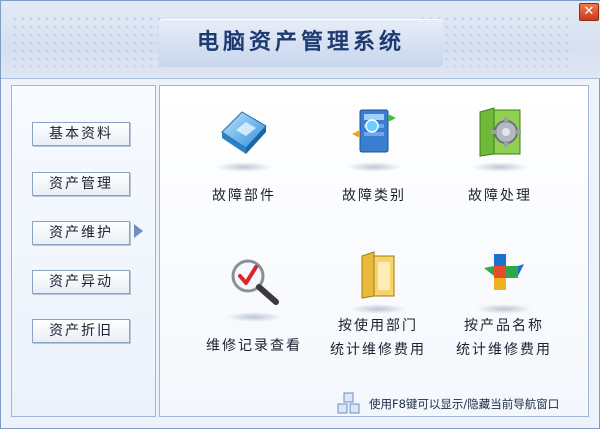 This screenshot has width=600, height=429. I want to click on sidebar-item-asset-change: 资产异动, so click(81, 282).